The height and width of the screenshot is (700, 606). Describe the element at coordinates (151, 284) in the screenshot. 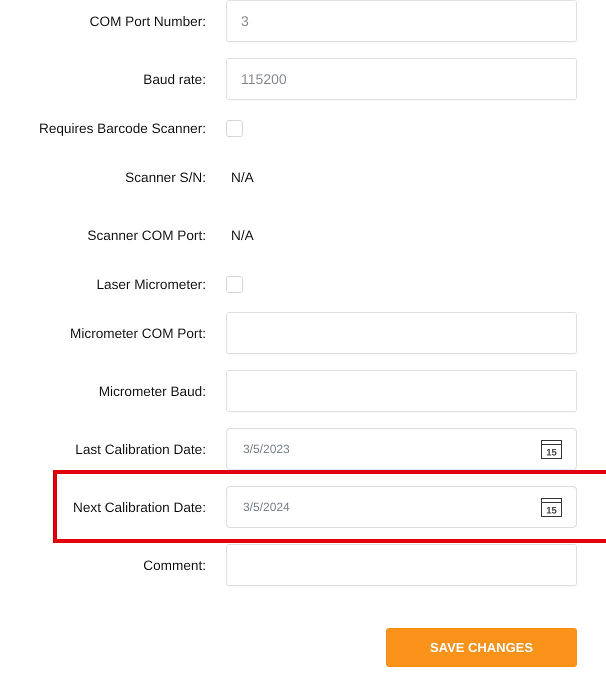

I see `field-label: Laser Micrometer:` at that location.